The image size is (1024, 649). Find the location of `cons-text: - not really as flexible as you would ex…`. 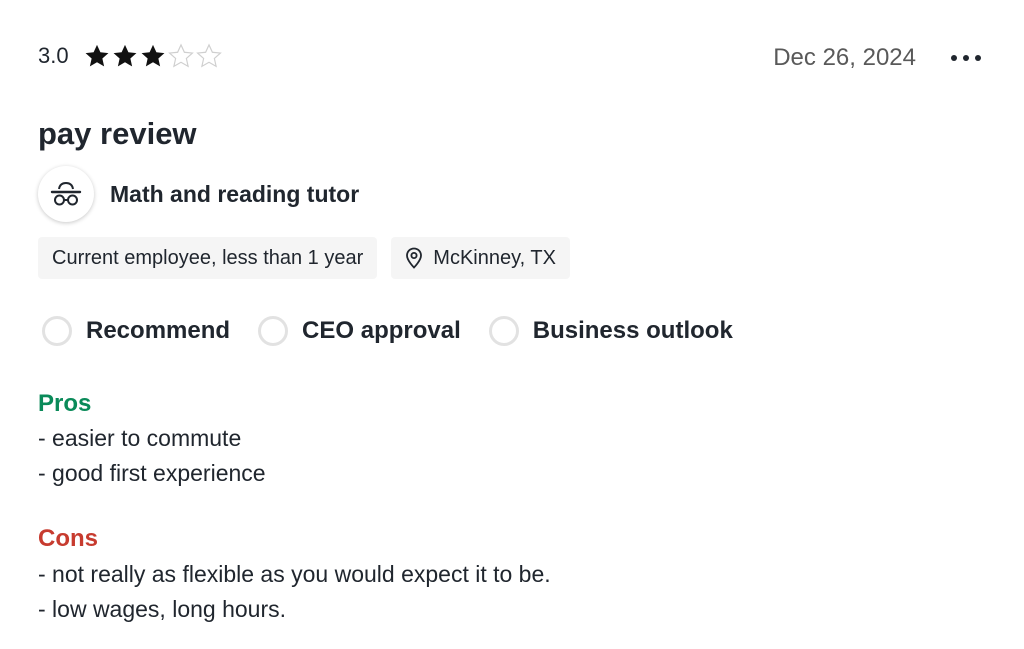

cons-text: - not really as flexible as you would ex… is located at coordinates (294, 592).